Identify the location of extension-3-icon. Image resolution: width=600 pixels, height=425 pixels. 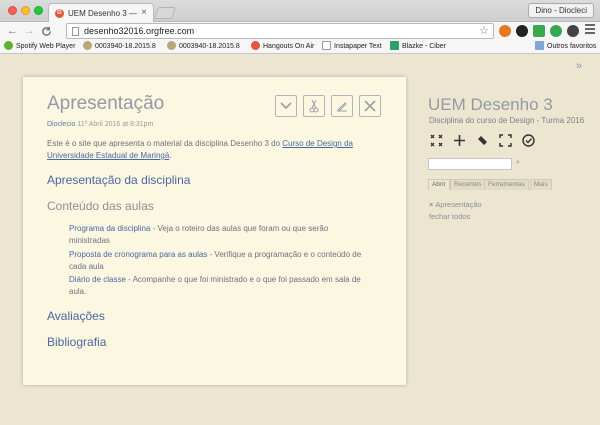
(539, 31).